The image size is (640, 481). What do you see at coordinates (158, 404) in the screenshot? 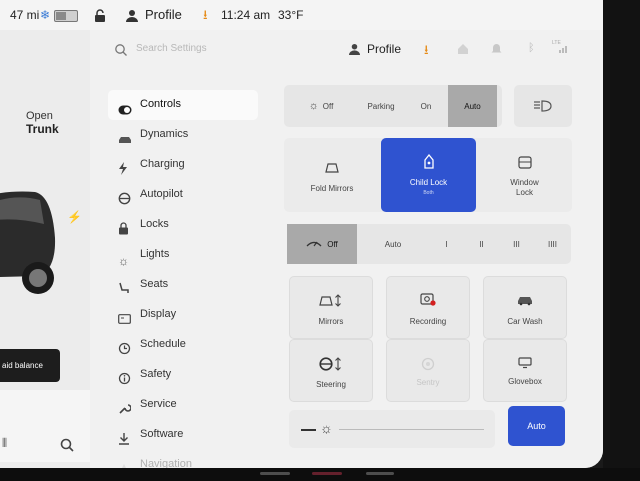
I see `sidebar-item-label: Service` at bounding box center [158, 404].